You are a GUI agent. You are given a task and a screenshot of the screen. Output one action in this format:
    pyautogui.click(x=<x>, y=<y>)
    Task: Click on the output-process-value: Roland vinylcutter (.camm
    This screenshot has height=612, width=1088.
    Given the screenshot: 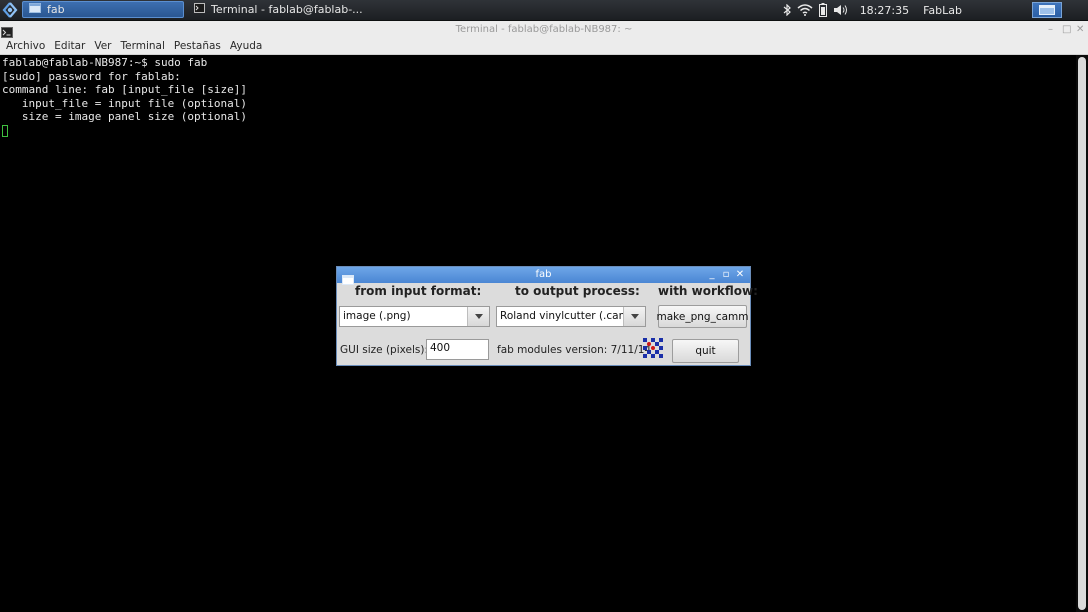 What is the action you would take?
    pyautogui.click(x=561, y=316)
    